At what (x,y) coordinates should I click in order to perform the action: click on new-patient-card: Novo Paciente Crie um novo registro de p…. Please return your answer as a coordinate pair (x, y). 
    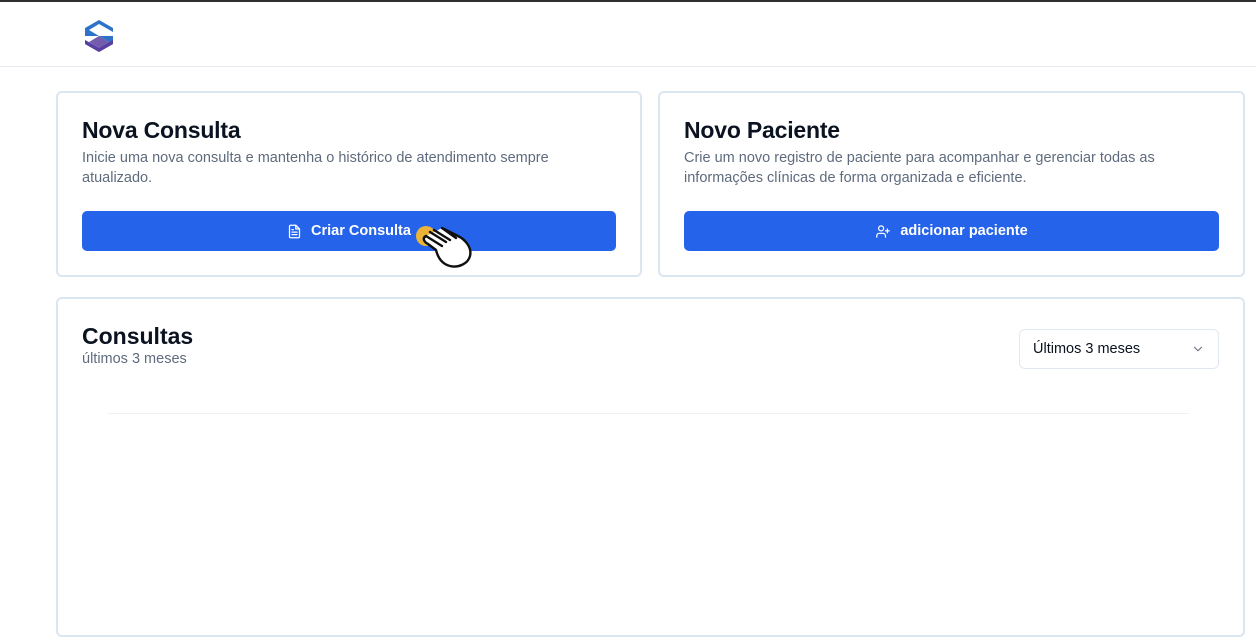
    Looking at the image, I should click on (951, 184).